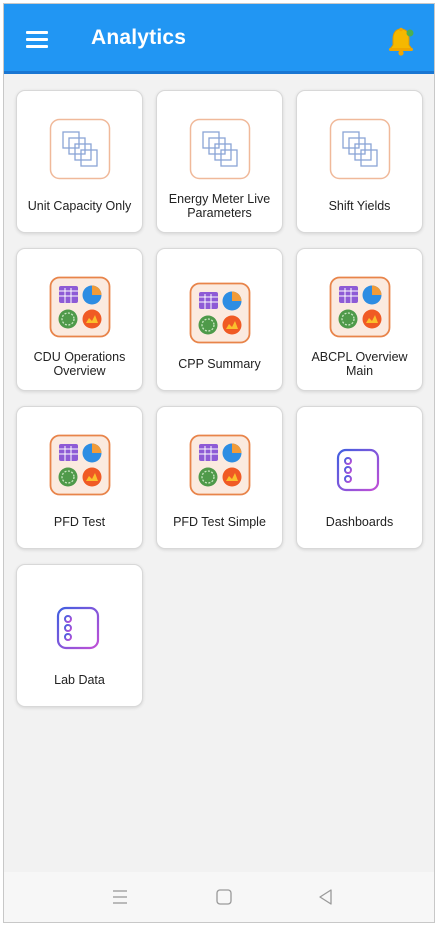  Describe the element at coordinates (120, 897) in the screenshot. I see `recents-icon` at that location.